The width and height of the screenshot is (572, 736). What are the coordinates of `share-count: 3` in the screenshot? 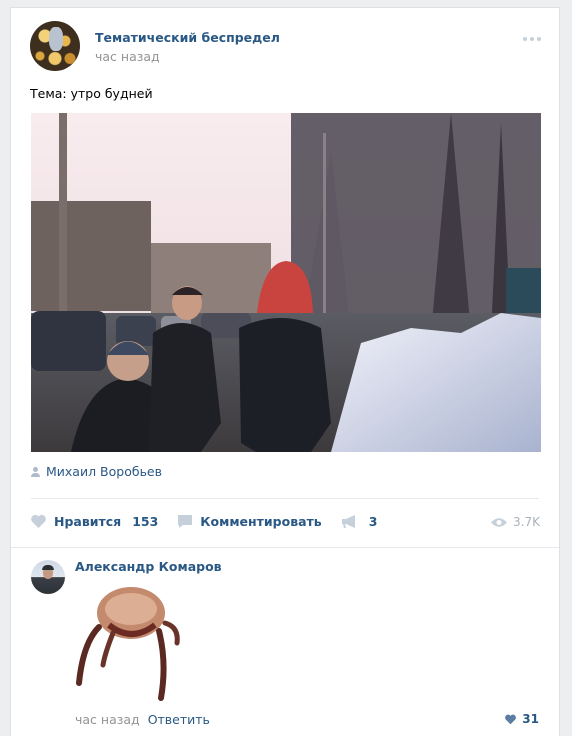 It's located at (373, 521).